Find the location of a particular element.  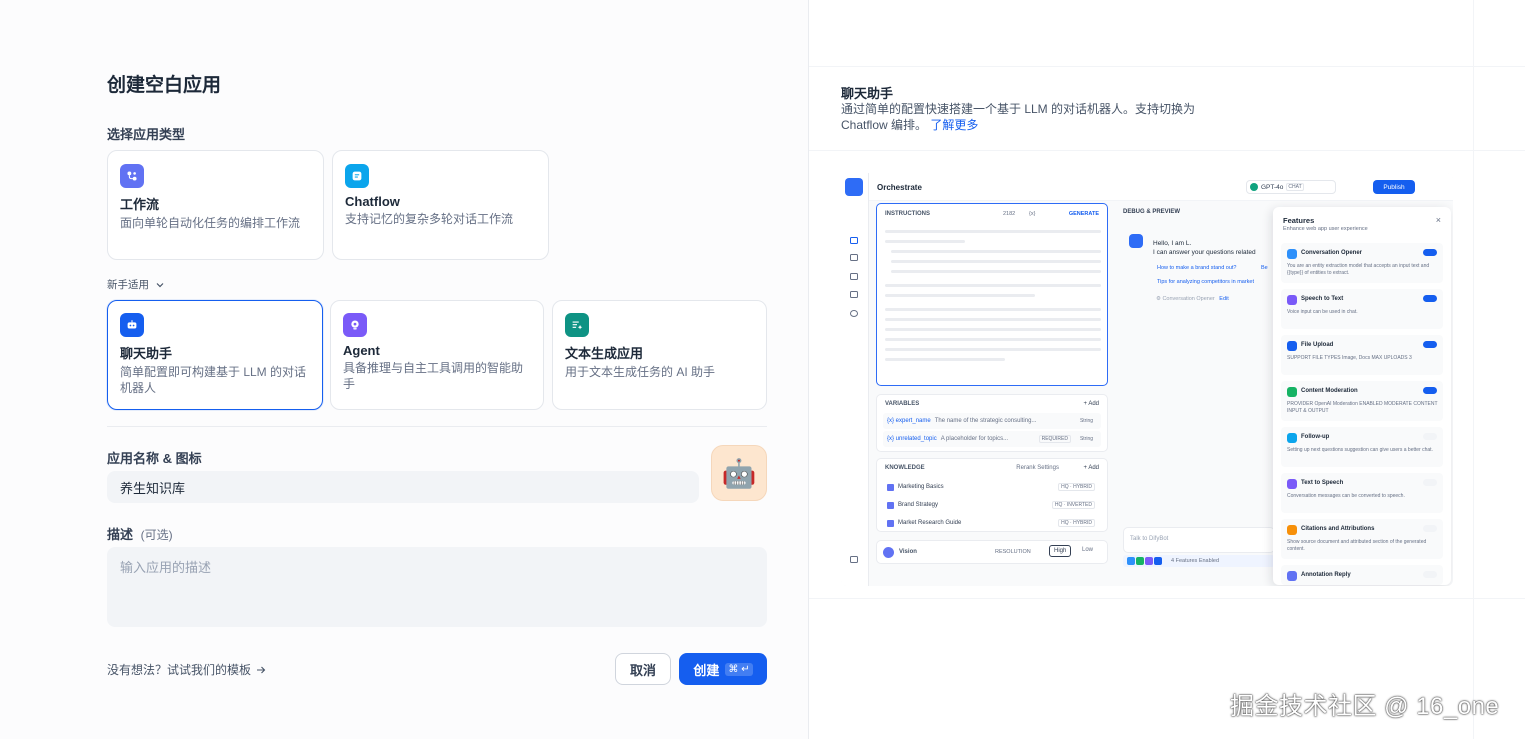

preview-title: 聊天助手 is located at coordinates (867, 93).